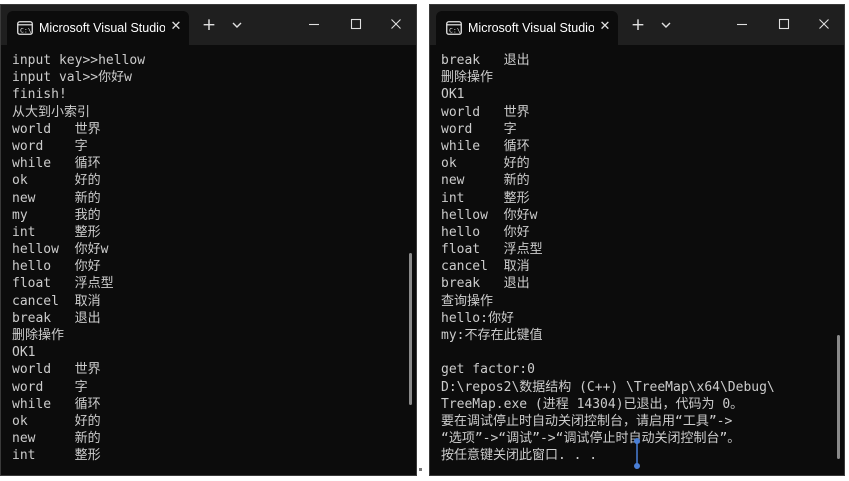  What do you see at coordinates (51, 112) in the screenshot?
I see `console-line: 从大到小索引` at bounding box center [51, 112].